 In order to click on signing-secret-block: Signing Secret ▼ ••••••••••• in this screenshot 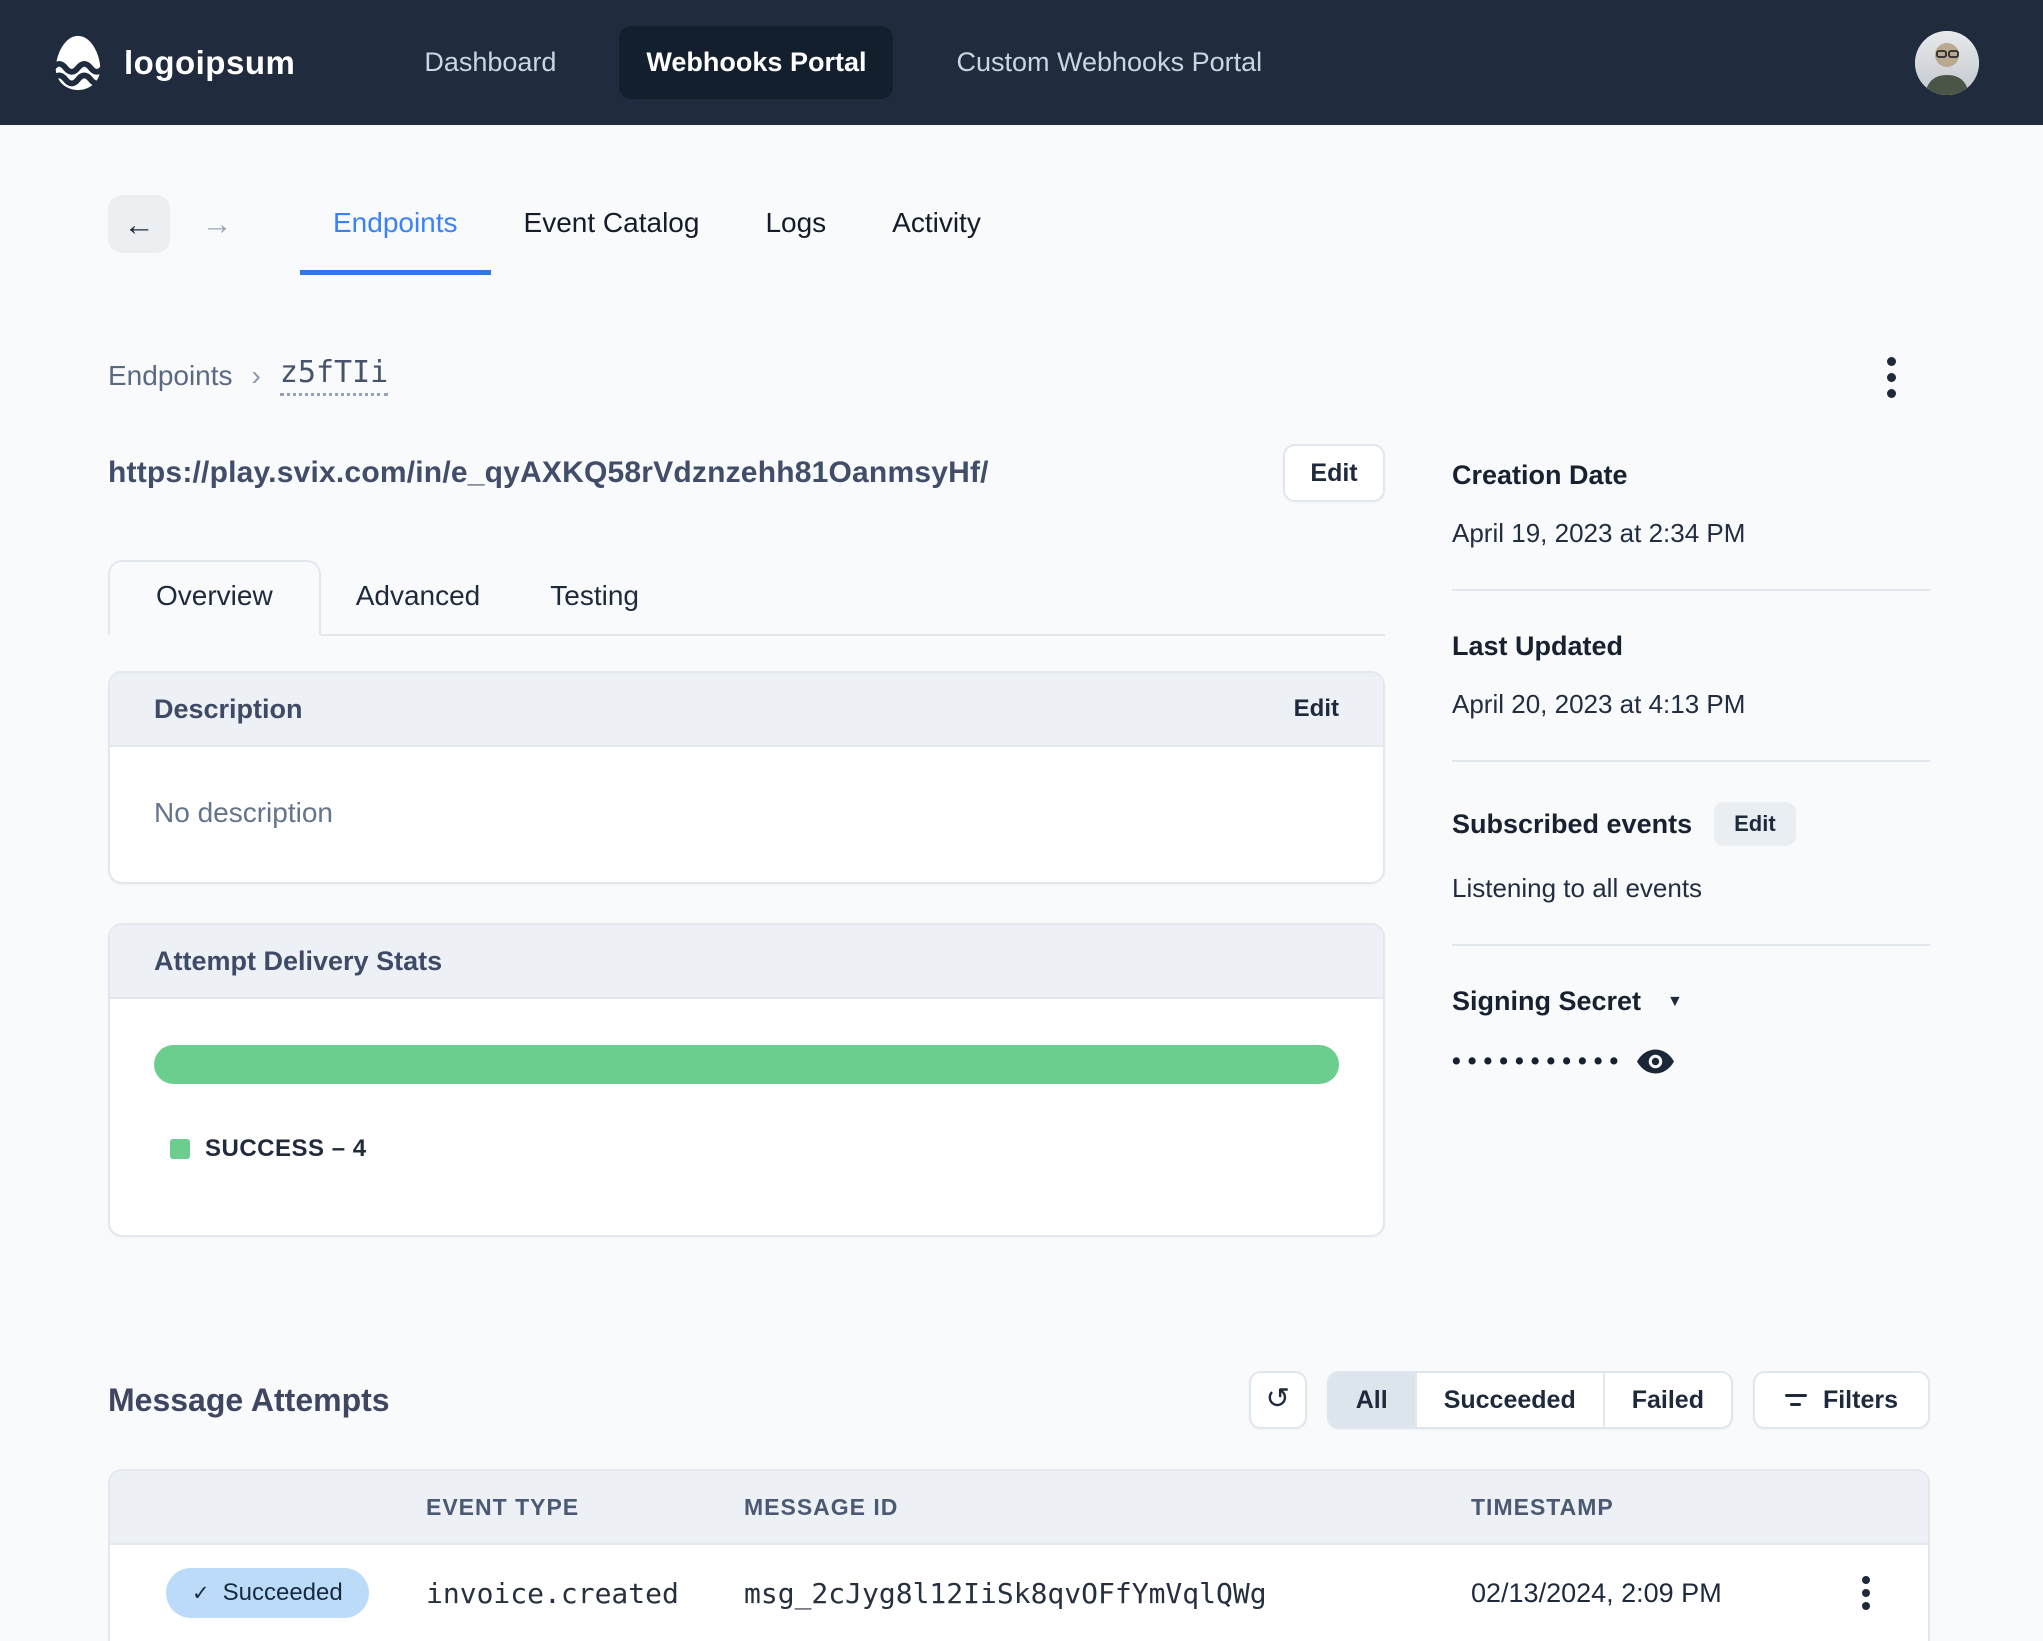, I will do `click(1691, 1031)`.